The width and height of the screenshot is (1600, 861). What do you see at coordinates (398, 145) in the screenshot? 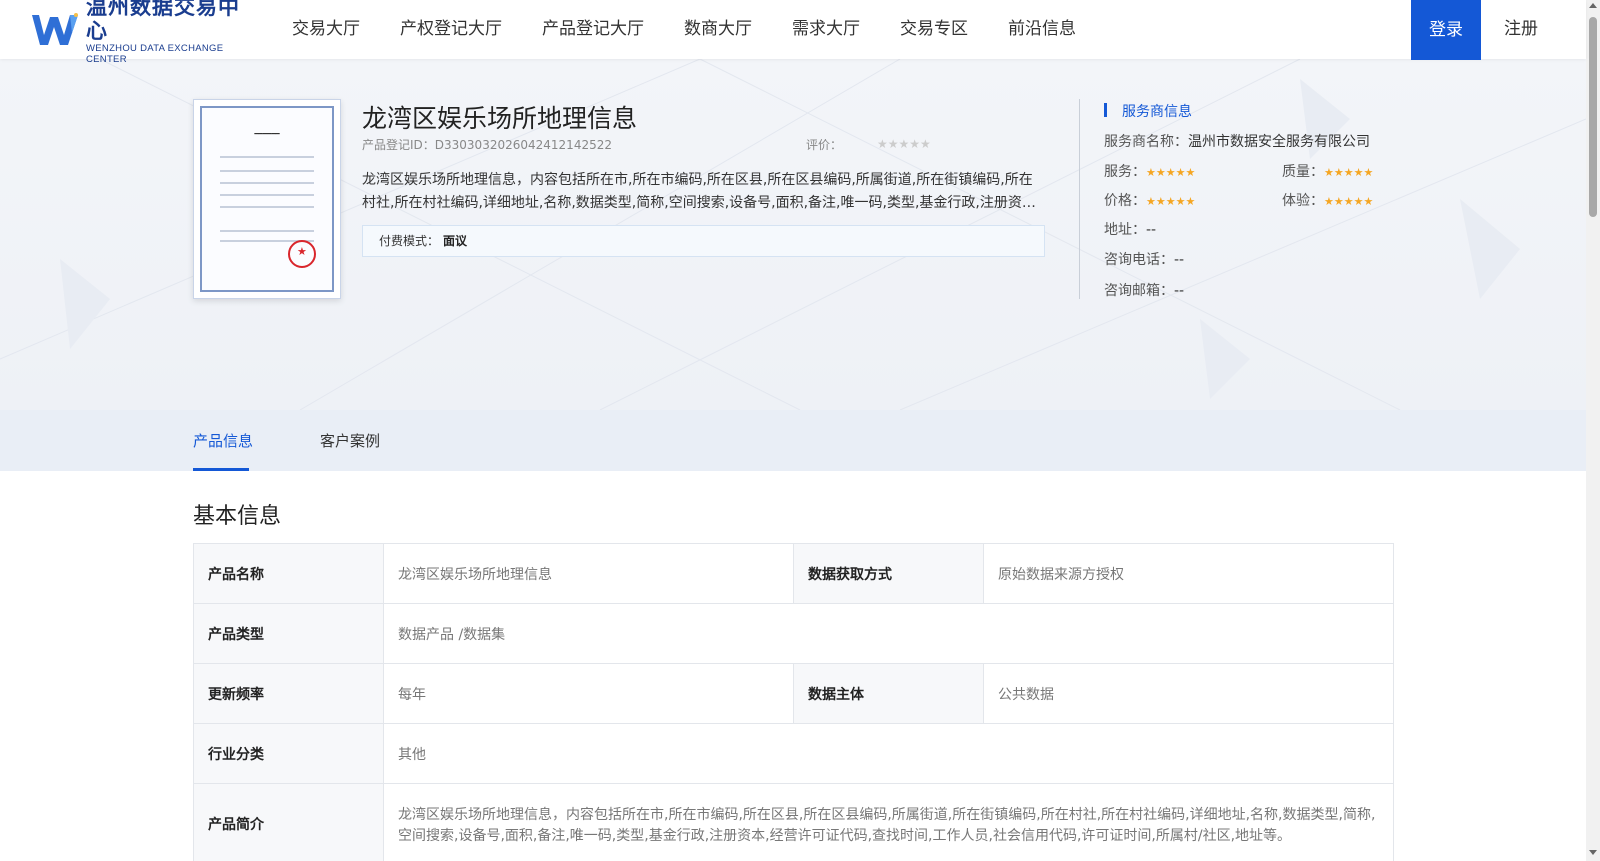
I see `product-id-label: 产品登记ID：` at bounding box center [398, 145].